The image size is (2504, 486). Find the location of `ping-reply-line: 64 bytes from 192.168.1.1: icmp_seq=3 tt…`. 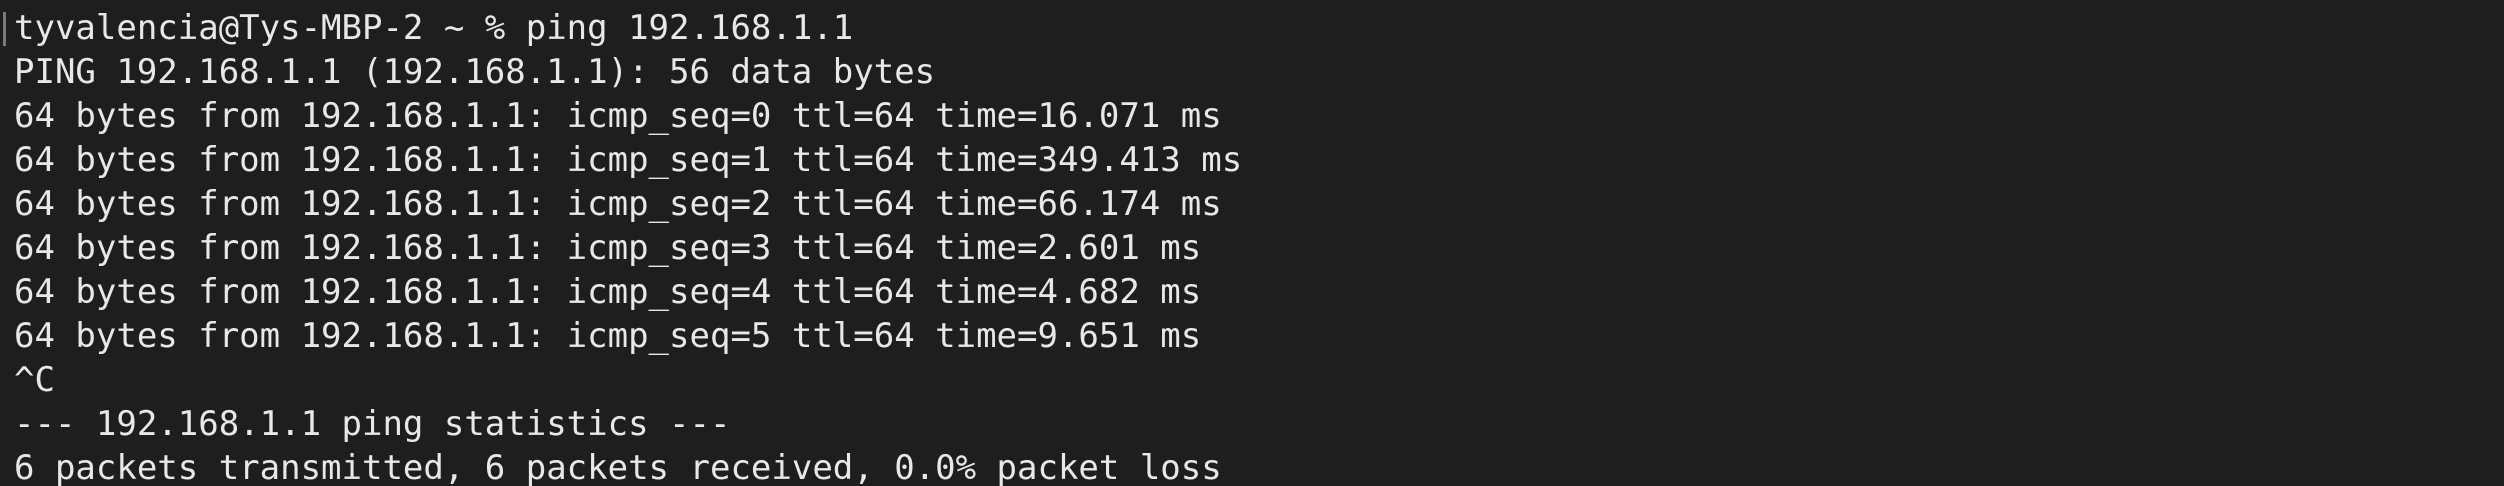

ping-reply-line: 64 bytes from 192.168.1.1: icmp_seq=3 tt… is located at coordinates (608, 248).